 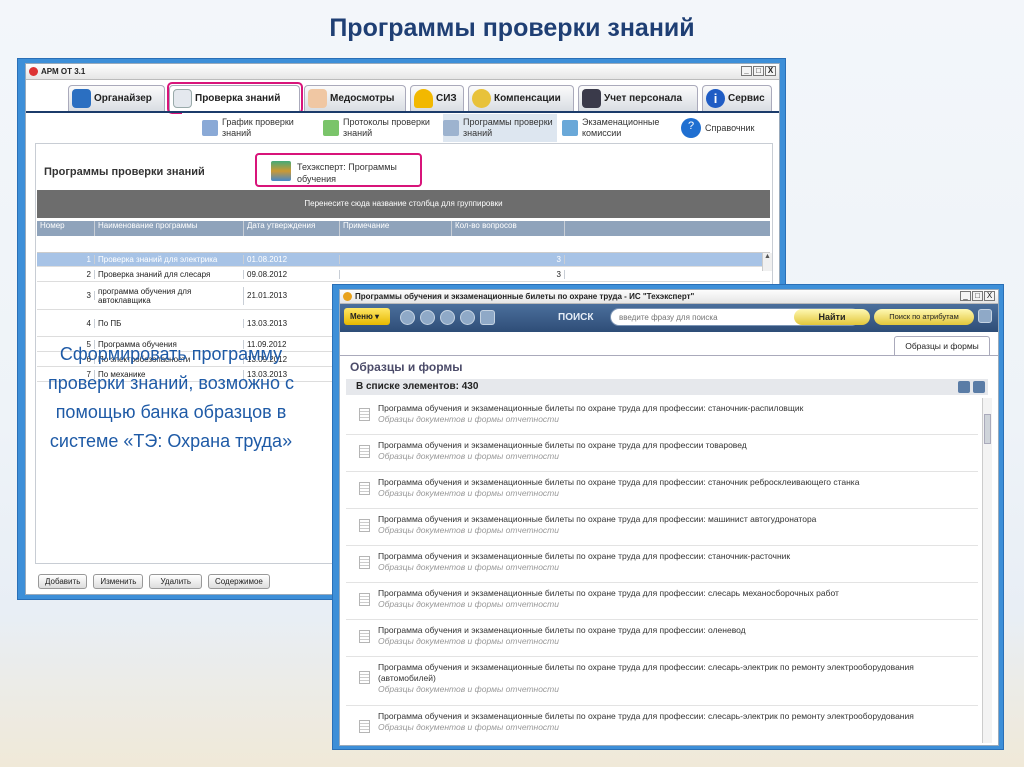 I want to click on attribute-search-button: Поиск по атрибутам, so click(x=924, y=317).